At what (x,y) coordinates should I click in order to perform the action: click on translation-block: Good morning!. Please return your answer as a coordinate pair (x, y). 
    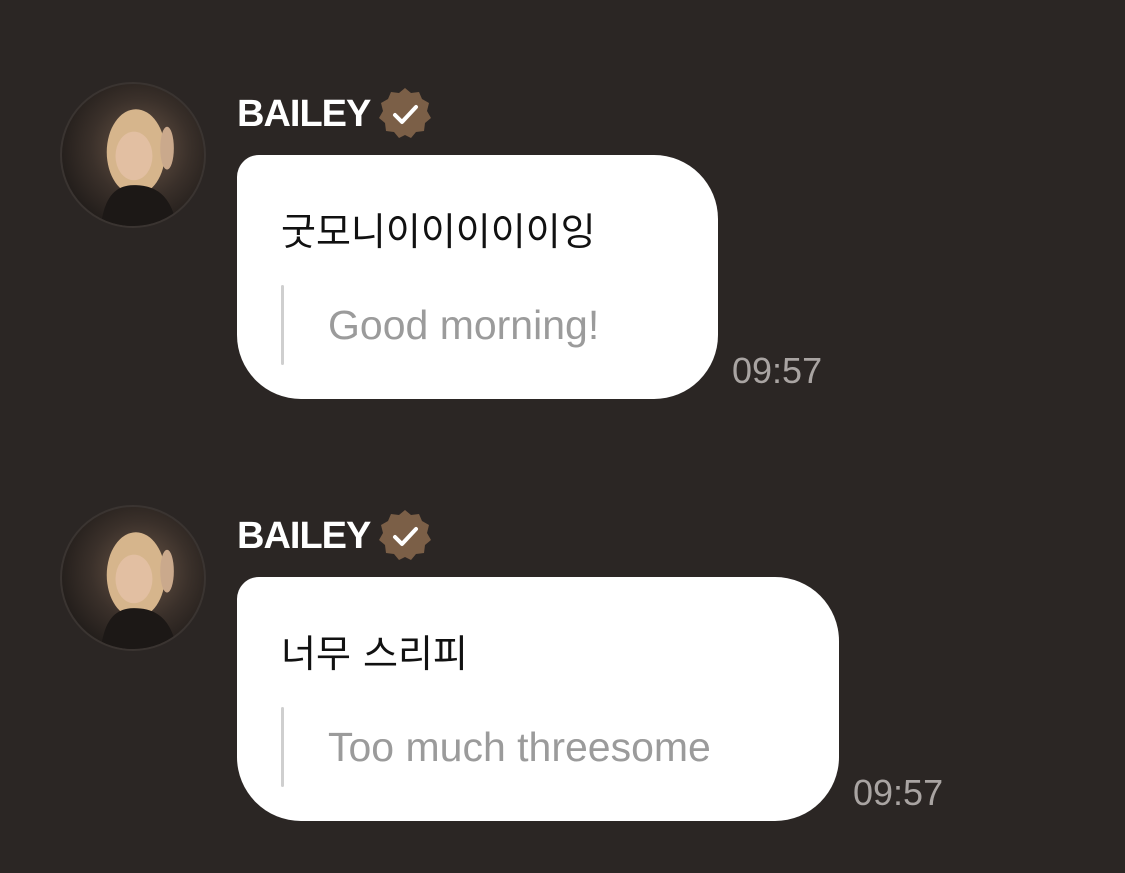
    Looking at the image, I should click on (440, 325).